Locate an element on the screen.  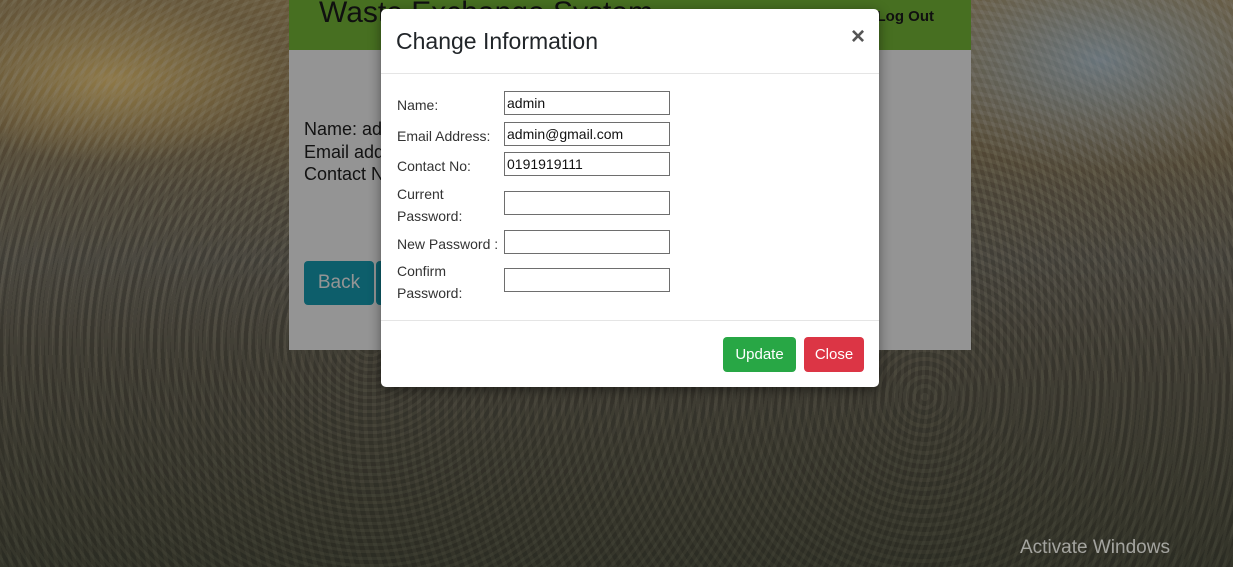
current-password-label: Current Password: is located at coordinates (430, 205).